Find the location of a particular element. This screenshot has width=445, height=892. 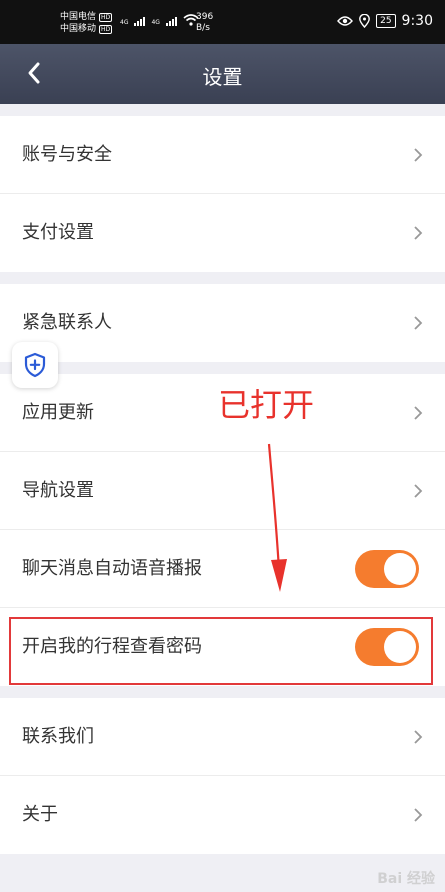

settings-group-emergency: 紧急联系人 is located at coordinates (222, 323).